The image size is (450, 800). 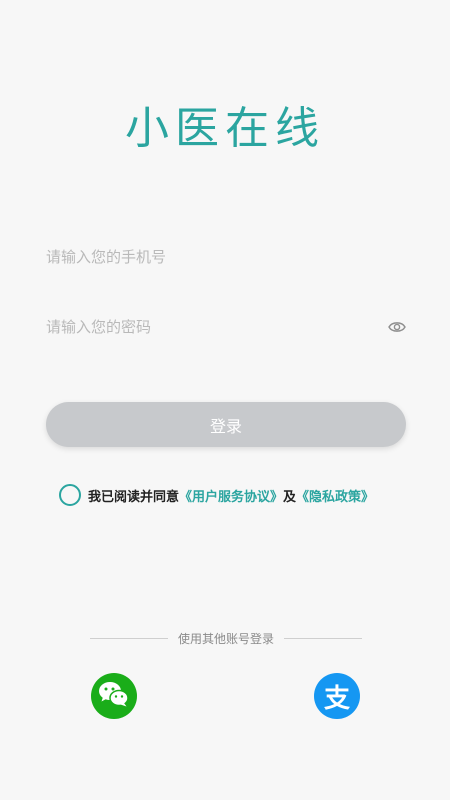 I want to click on wechat-icon, so click(x=114, y=696).